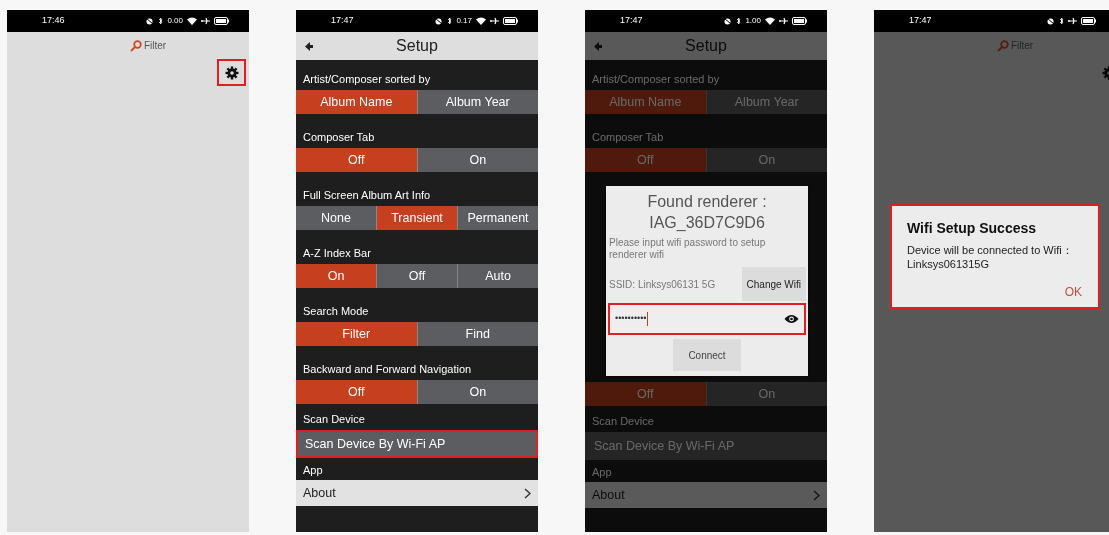  I want to click on section-label: Backward and Forward Navigation, so click(387, 369).